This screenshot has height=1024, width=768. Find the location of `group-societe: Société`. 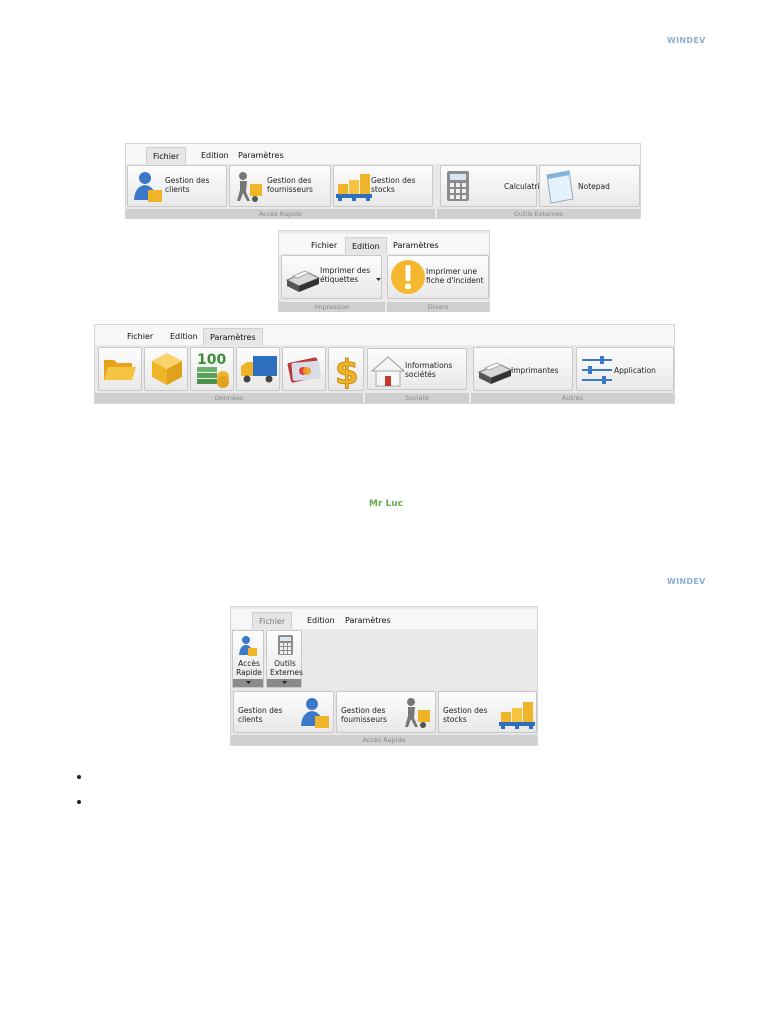

group-societe: Société is located at coordinates (417, 398).